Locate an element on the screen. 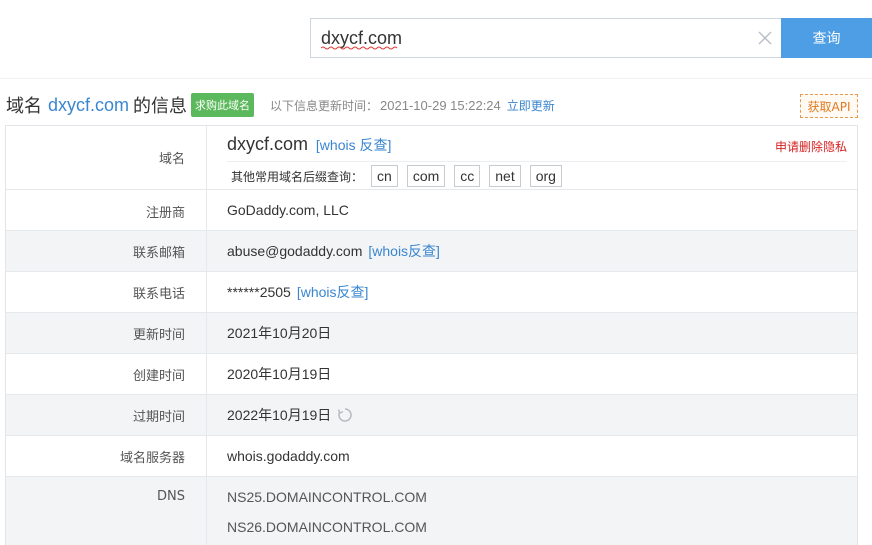 The height and width of the screenshot is (545, 872). row-value: abuse@godaddy.com [whois反查] is located at coordinates (532, 251).